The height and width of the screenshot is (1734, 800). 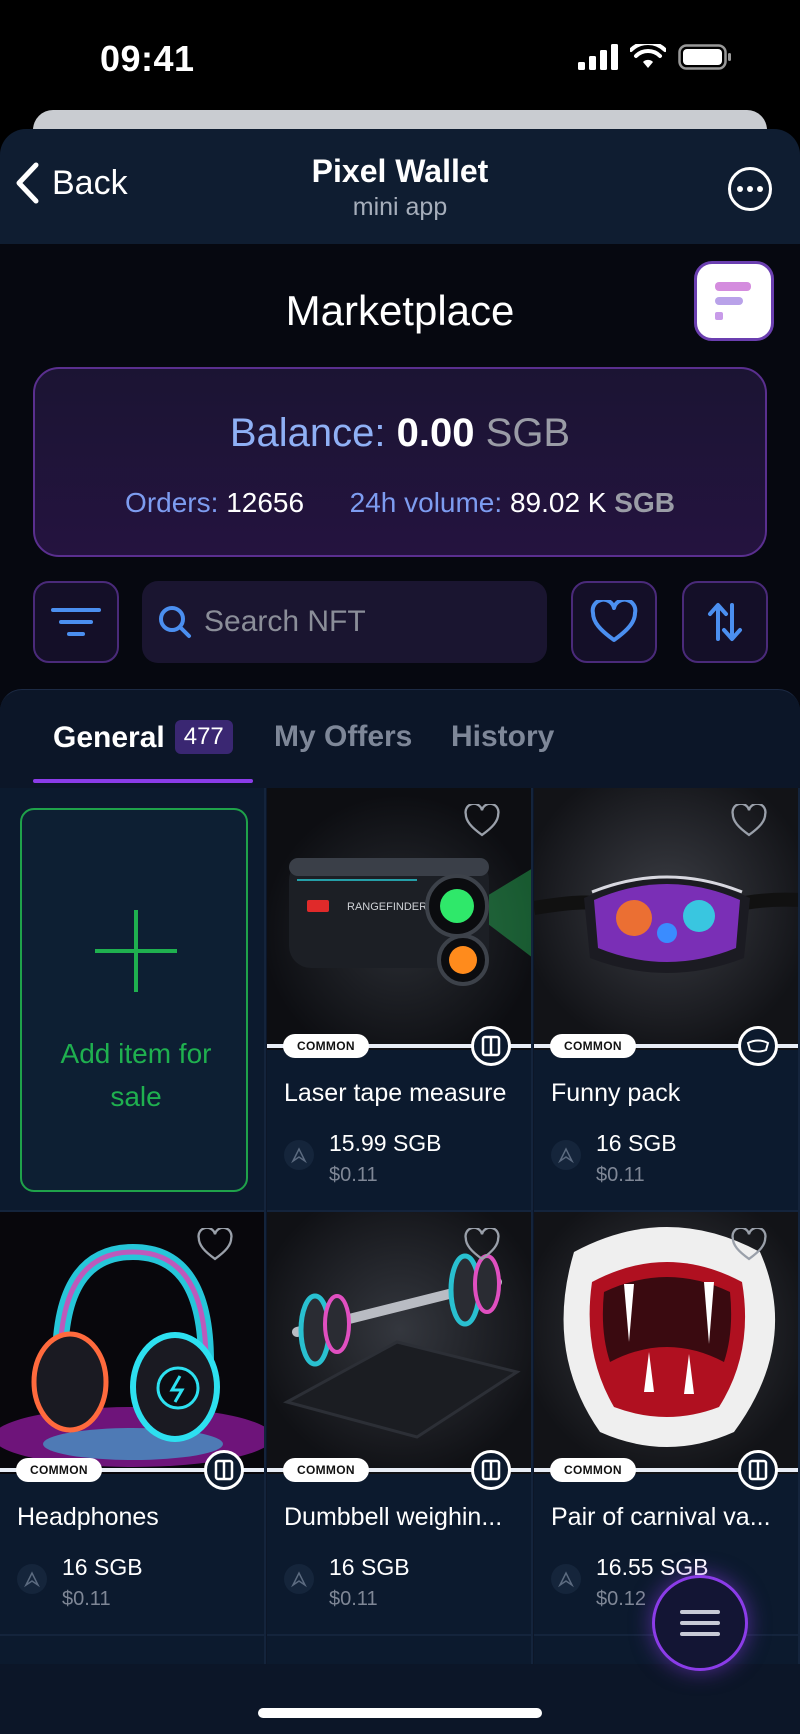 What do you see at coordinates (621, 1599) in the screenshot?
I see `item-usd-price: $0.12` at bounding box center [621, 1599].